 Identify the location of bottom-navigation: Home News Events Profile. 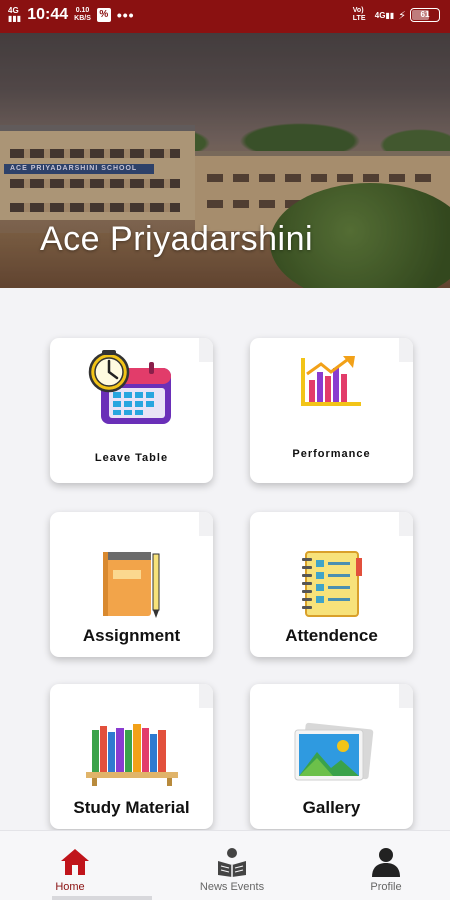
(225, 865).